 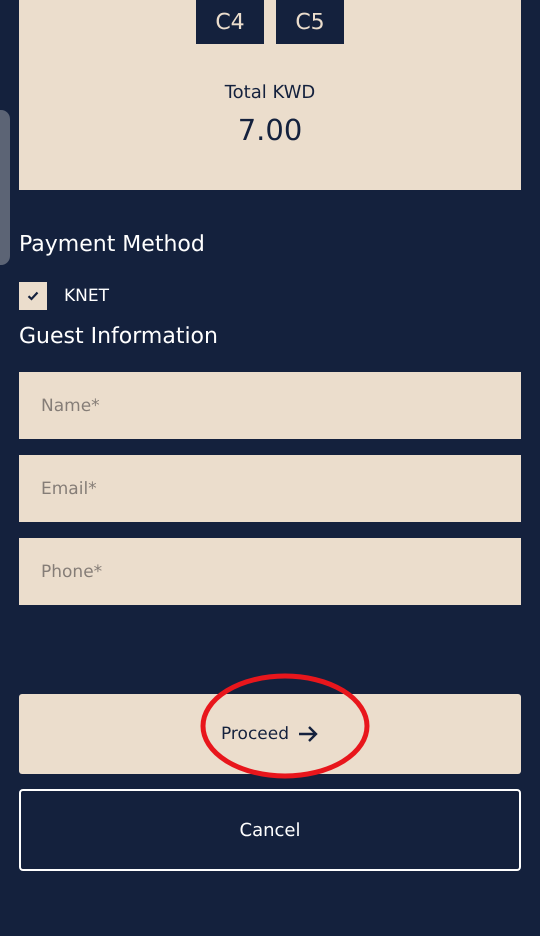 I want to click on total-label: Total KWD, so click(x=270, y=92).